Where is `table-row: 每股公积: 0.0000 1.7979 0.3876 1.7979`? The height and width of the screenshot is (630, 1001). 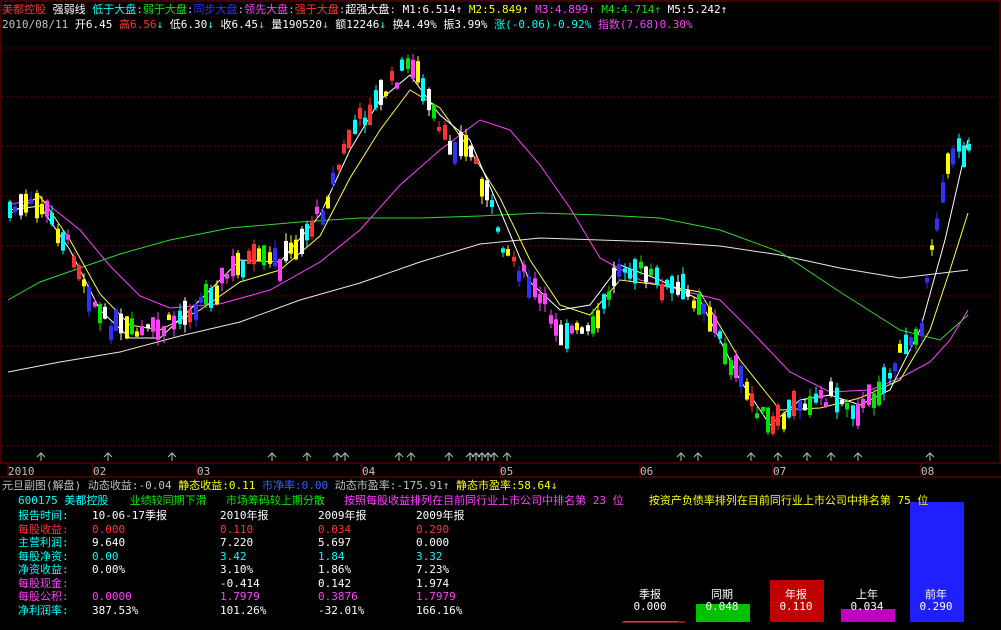
table-row: 每股公积: 0.0000 1.7979 0.3876 1.7979 is located at coordinates (257, 597).